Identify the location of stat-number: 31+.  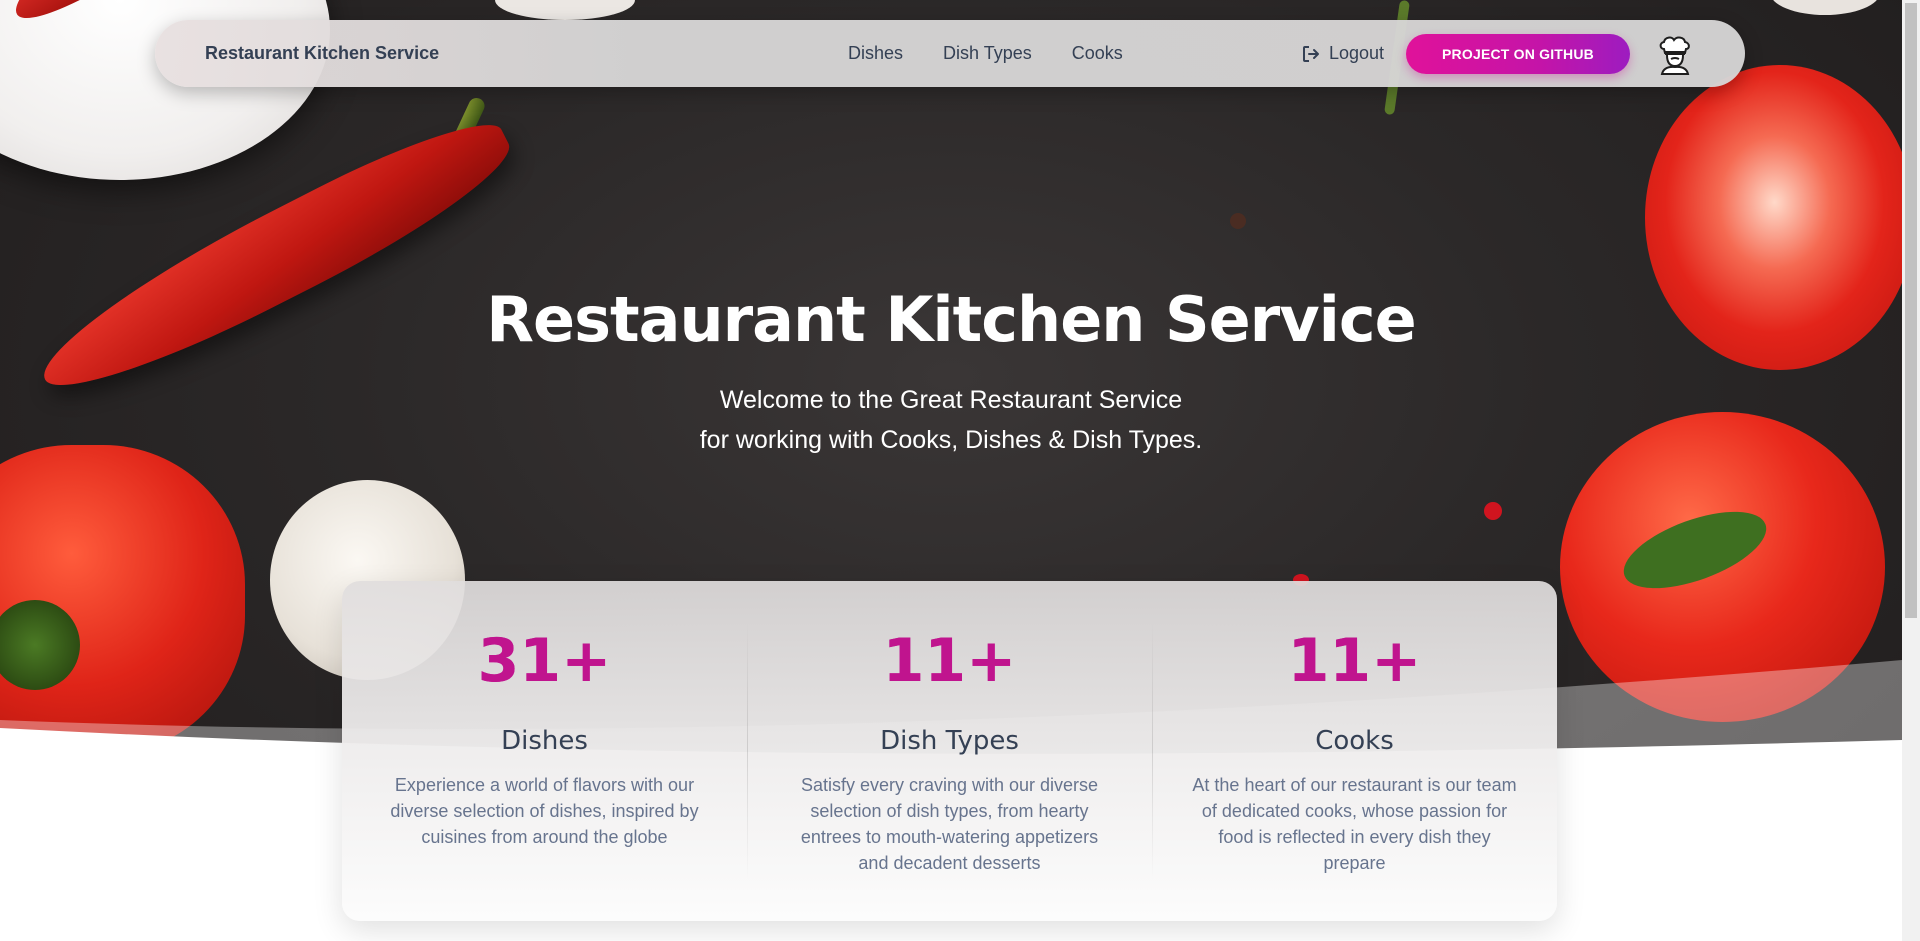
(544, 661).